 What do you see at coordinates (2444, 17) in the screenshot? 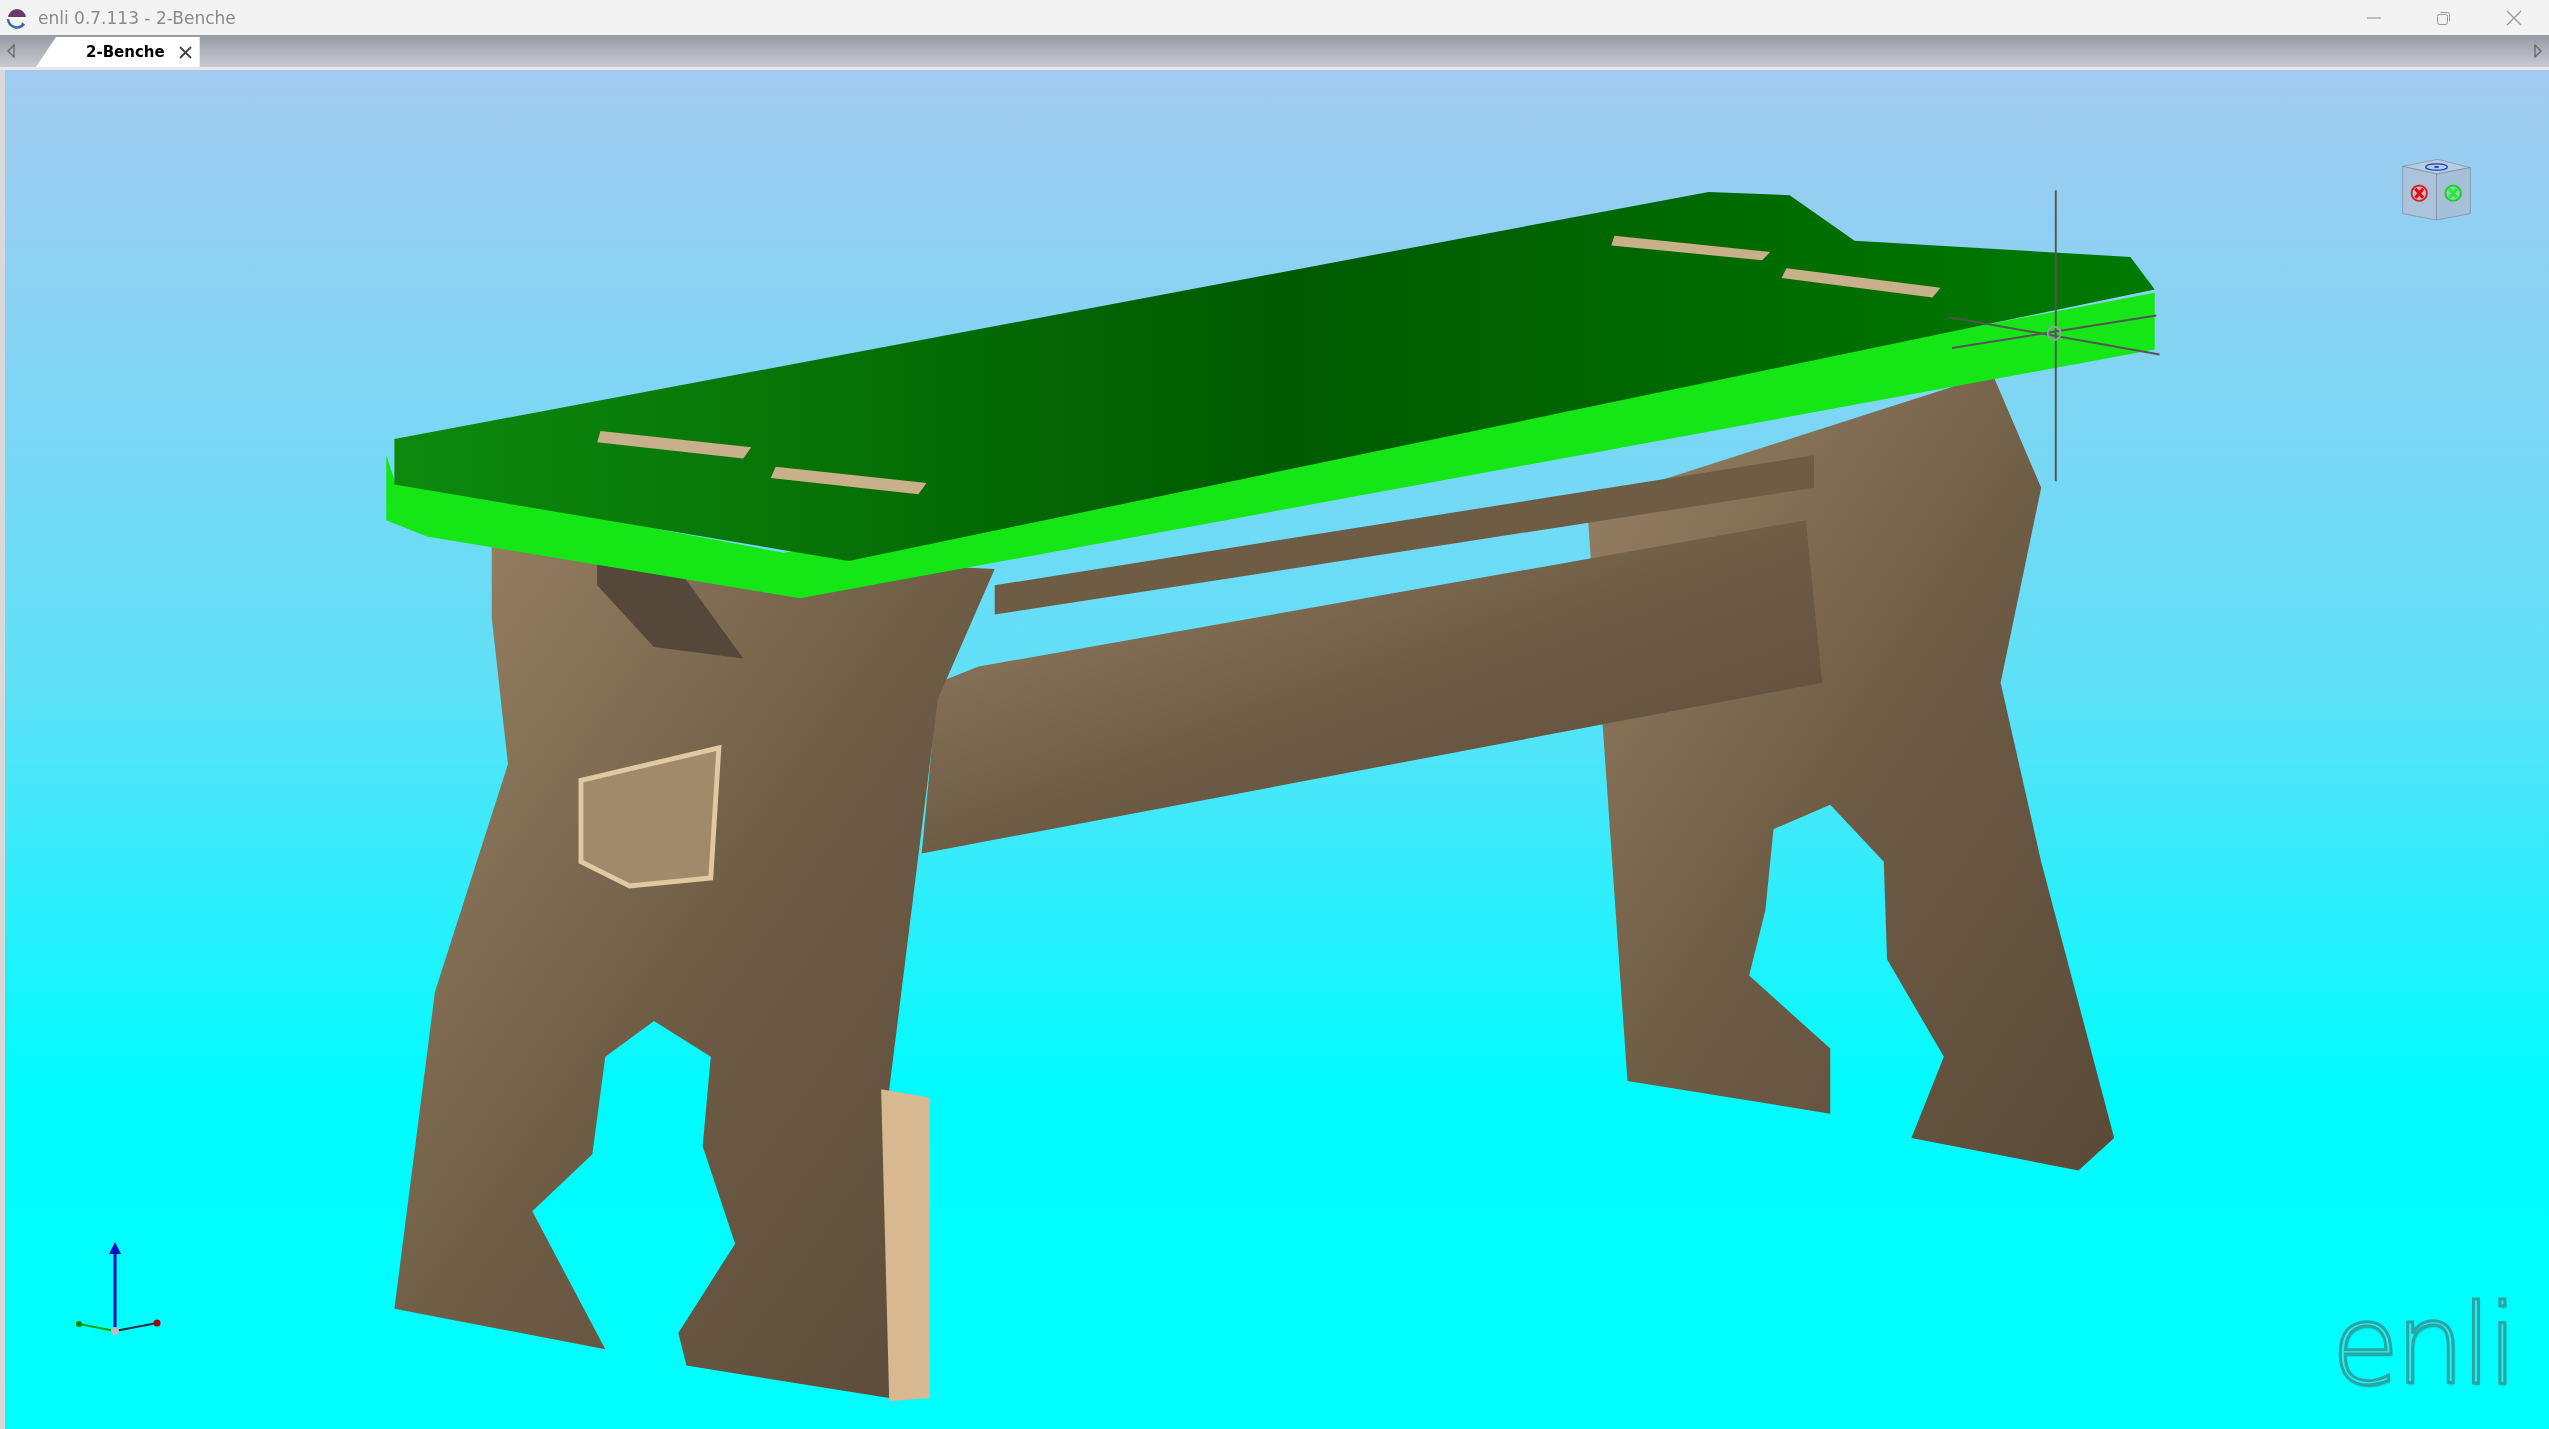
I see `restore-icon` at bounding box center [2444, 17].